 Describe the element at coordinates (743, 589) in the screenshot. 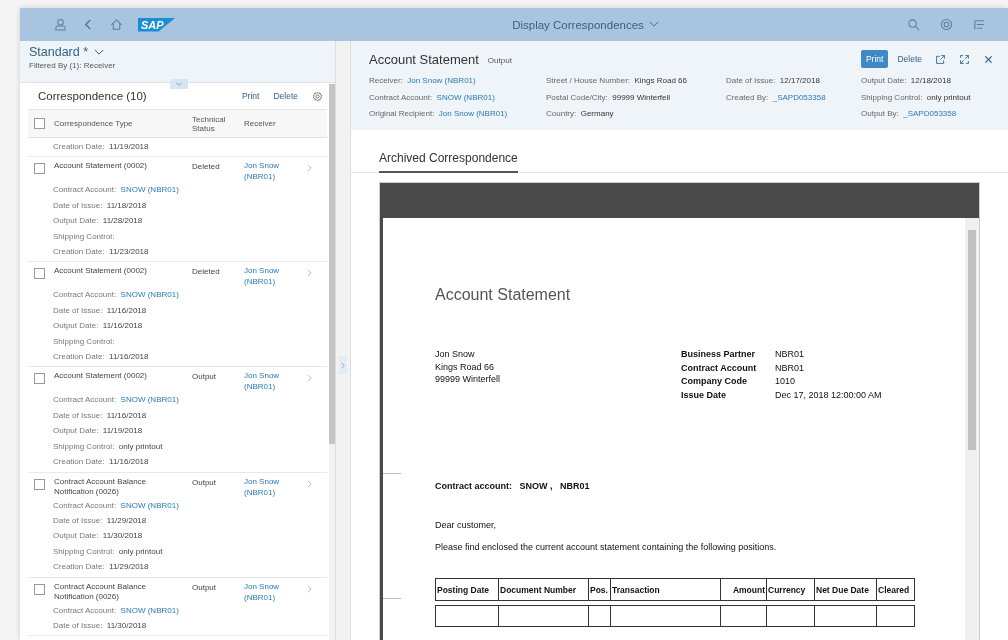

I see `table-header-cell: Amount` at that location.